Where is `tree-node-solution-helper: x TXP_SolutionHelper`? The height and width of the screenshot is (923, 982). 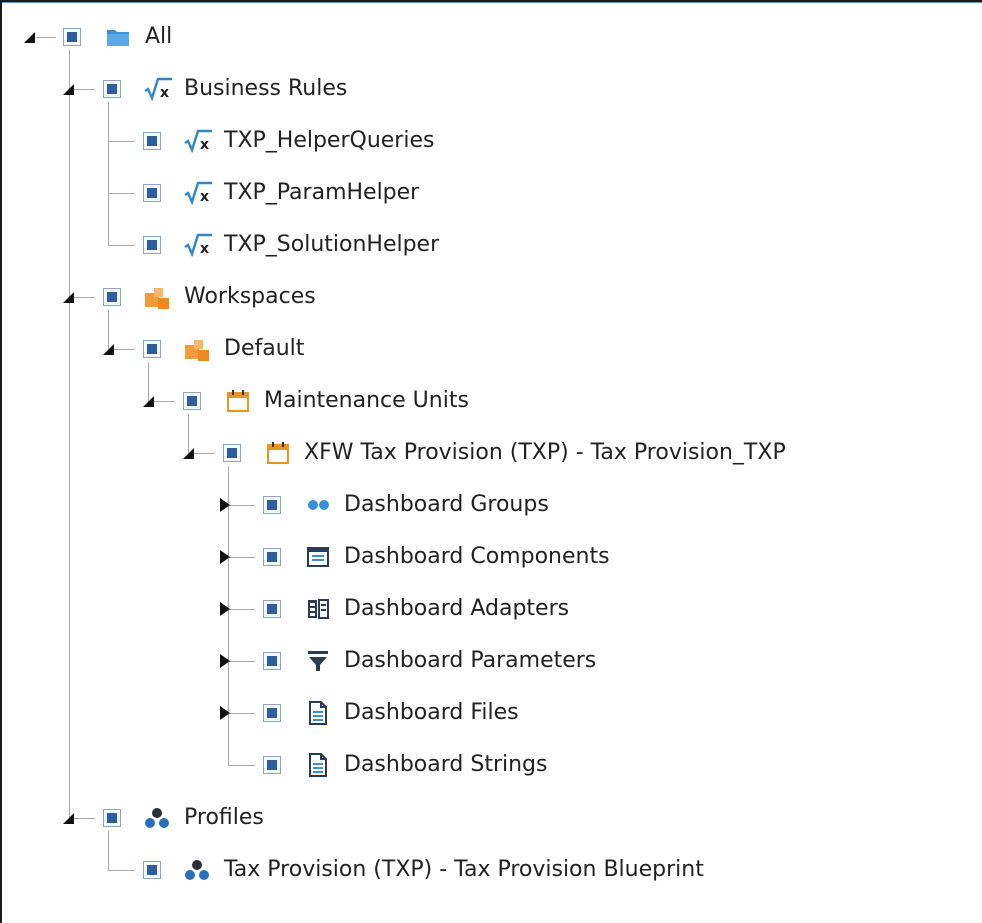
tree-node-solution-helper: x TXP_SolutionHelper is located at coordinates (470, 245).